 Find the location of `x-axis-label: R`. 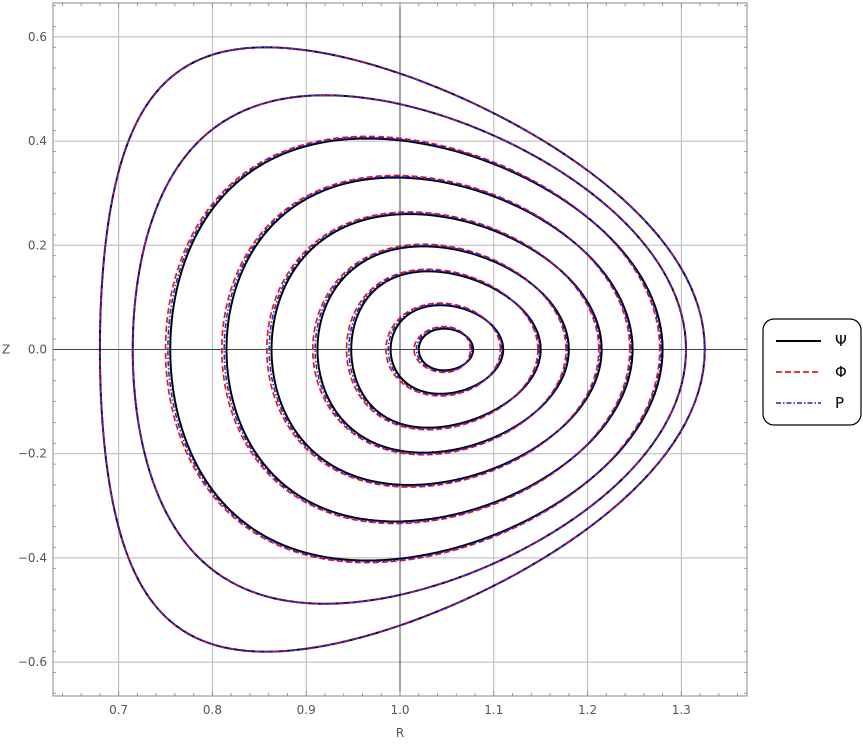

x-axis-label: R is located at coordinates (400, 733).